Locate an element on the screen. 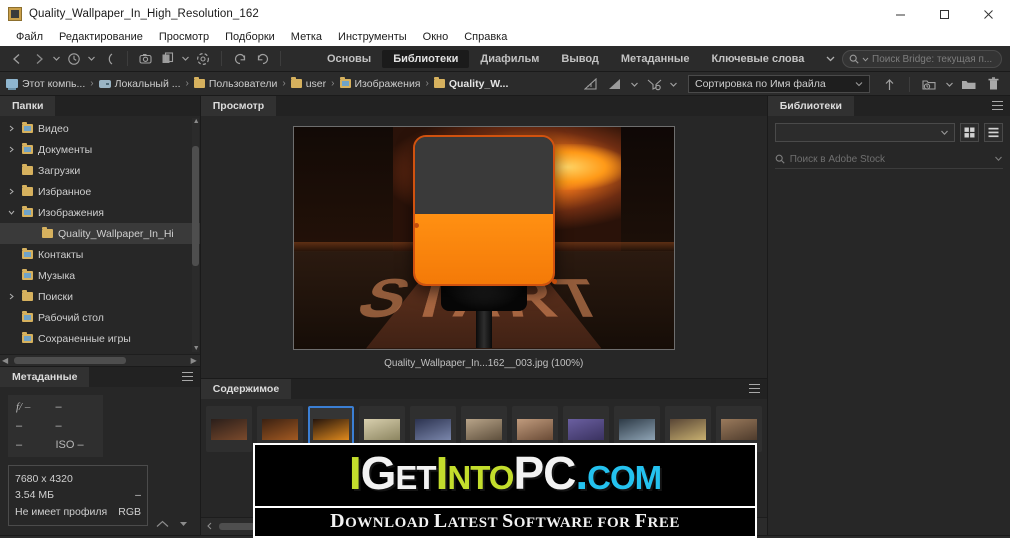 The width and height of the screenshot is (1010, 538). parent-folder-icon is located at coordinates (109, 59).